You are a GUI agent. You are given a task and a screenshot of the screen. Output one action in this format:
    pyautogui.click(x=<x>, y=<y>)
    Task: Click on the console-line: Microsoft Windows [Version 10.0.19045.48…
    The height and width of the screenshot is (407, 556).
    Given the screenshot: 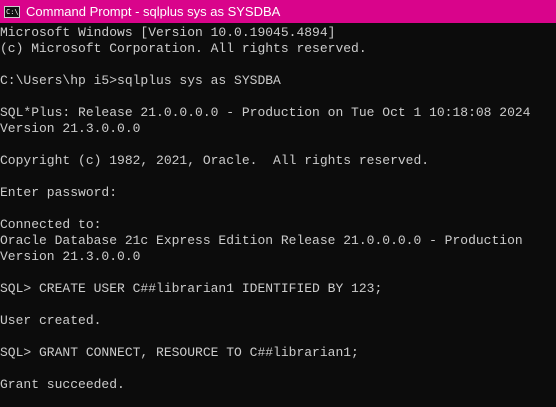 What is the action you would take?
    pyautogui.click(x=168, y=32)
    